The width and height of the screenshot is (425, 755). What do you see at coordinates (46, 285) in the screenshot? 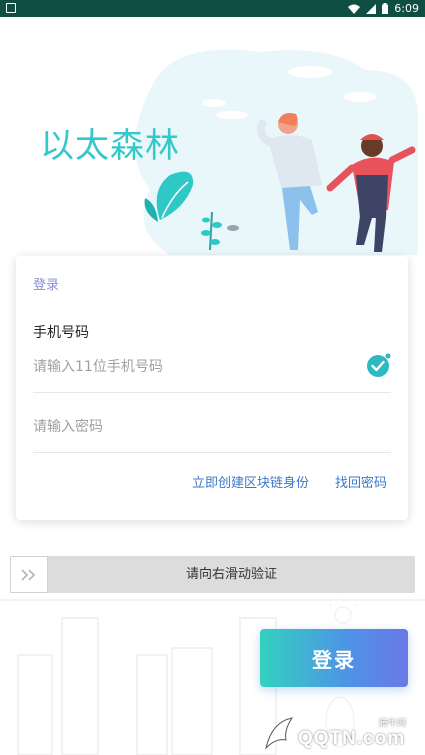
I see `card-title: 登录` at bounding box center [46, 285].